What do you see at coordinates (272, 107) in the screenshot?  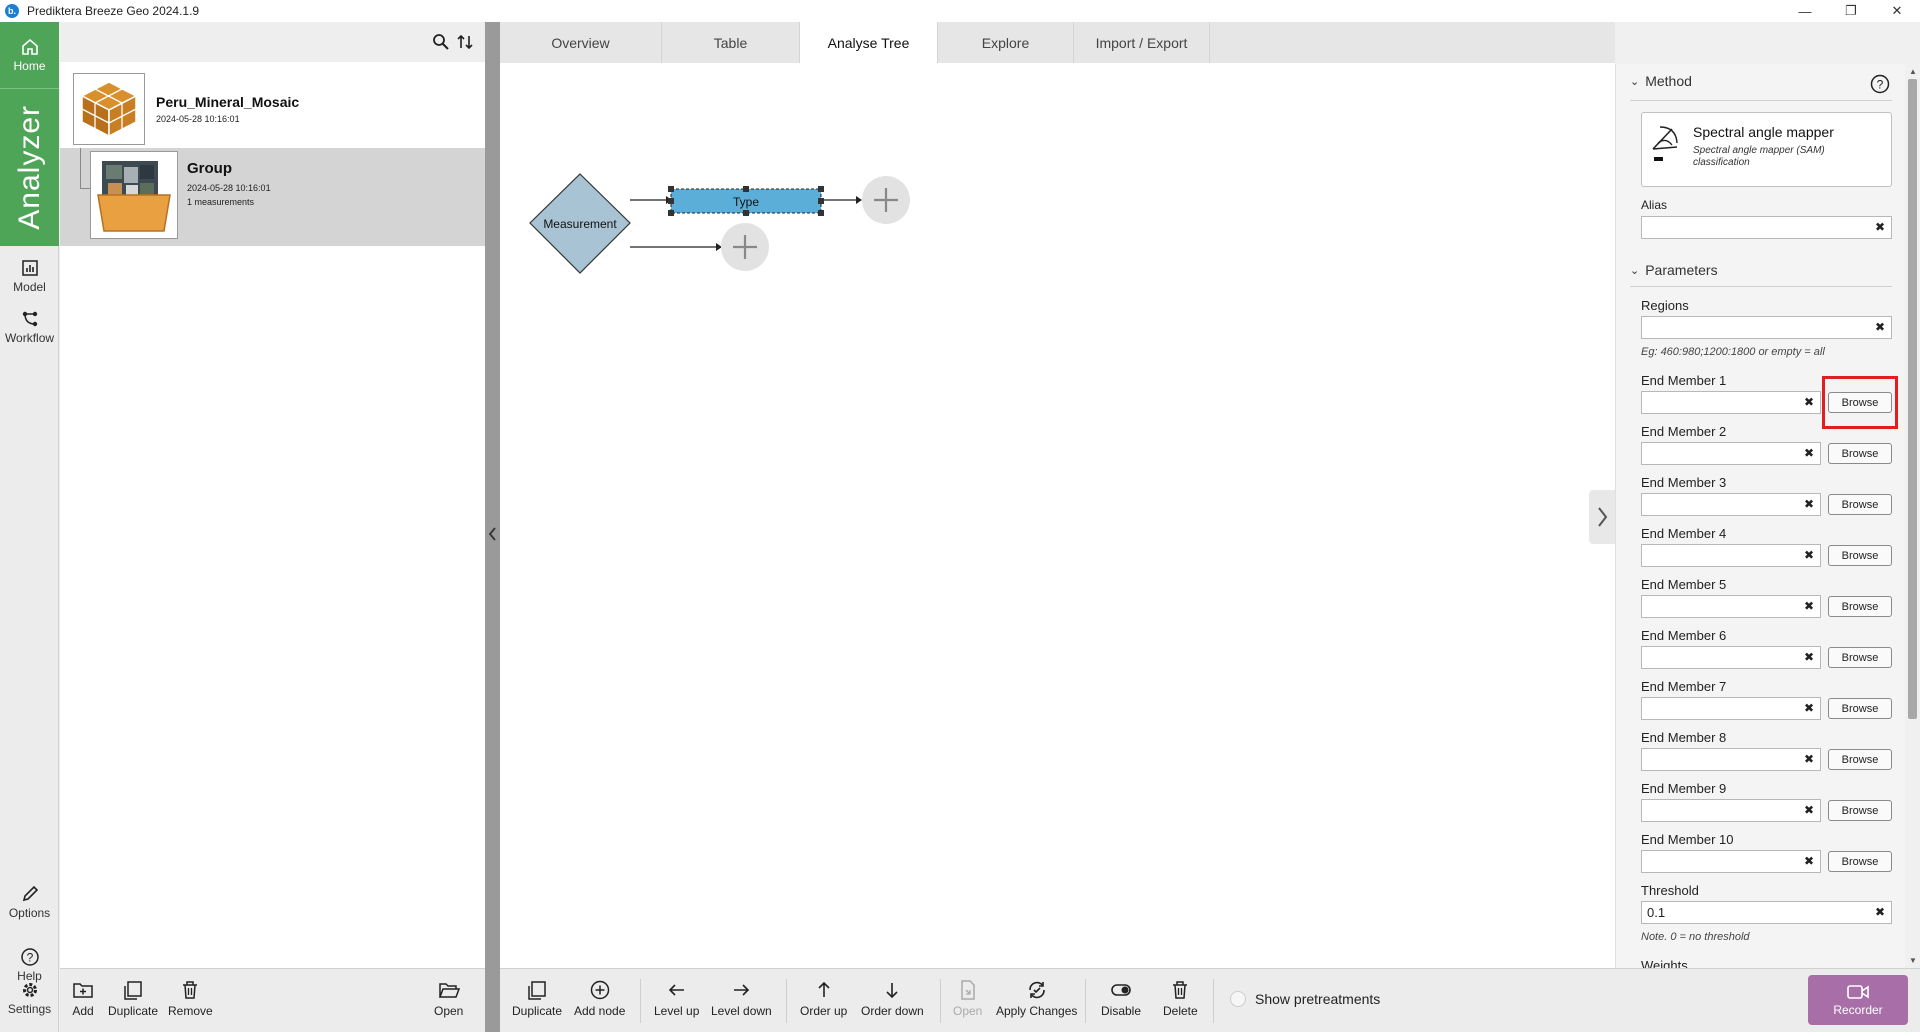 I see `tree-item-project: Peru_Mineral_Mosaic 2024-05-28 10:16:01` at bounding box center [272, 107].